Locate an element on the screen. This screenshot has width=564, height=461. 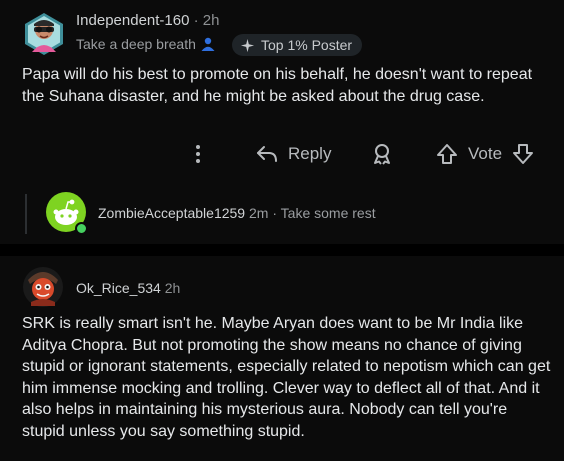
reply-arrow-icon is located at coordinates (267, 154).